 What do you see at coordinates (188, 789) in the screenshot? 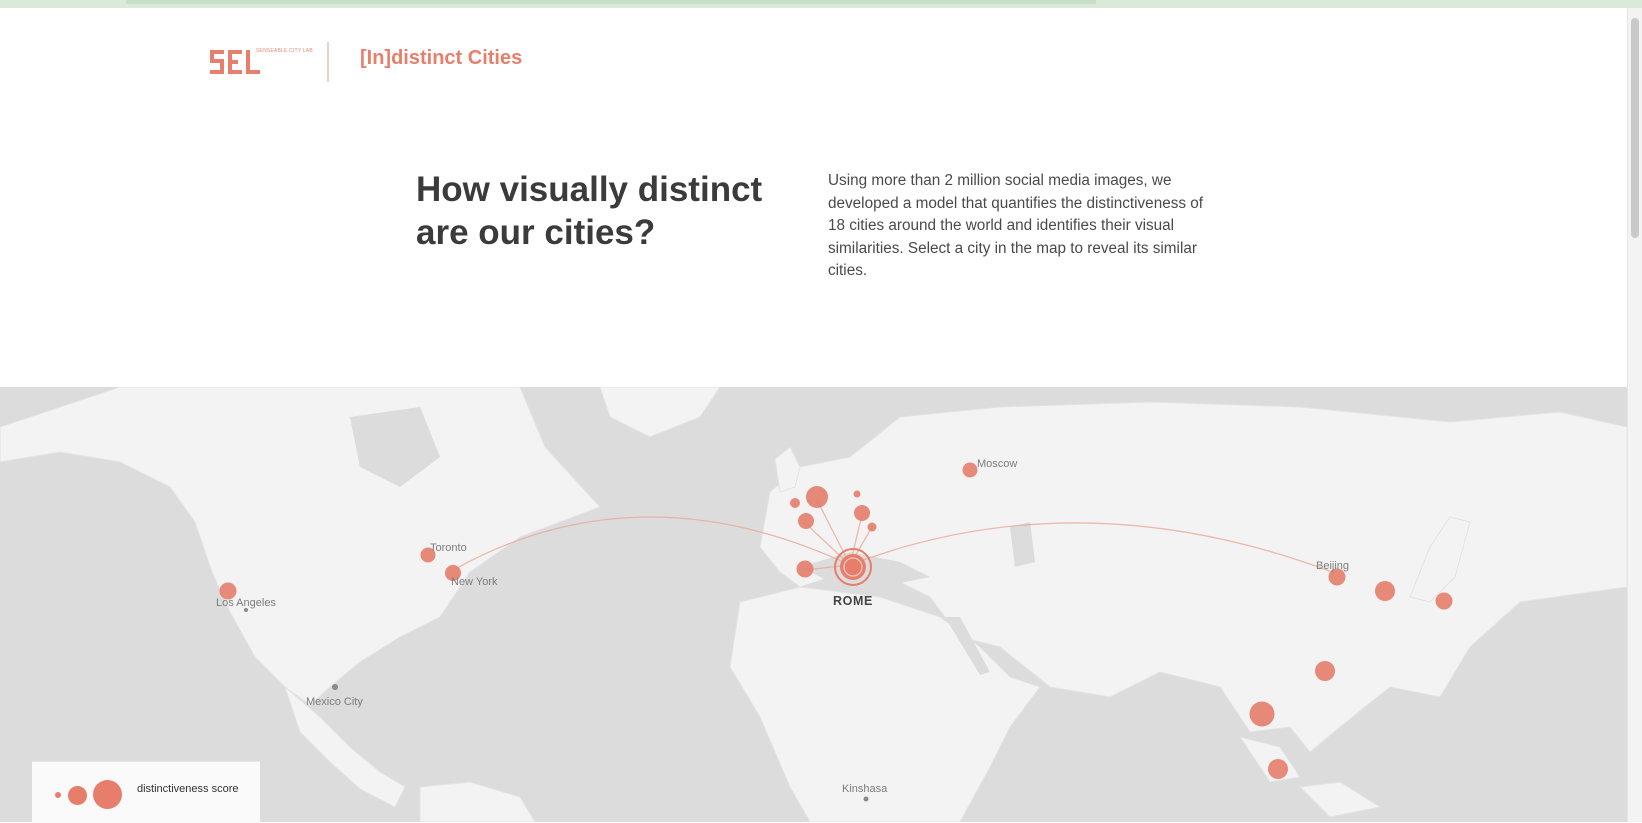
I see `legend-label: distinctiveness score` at bounding box center [188, 789].